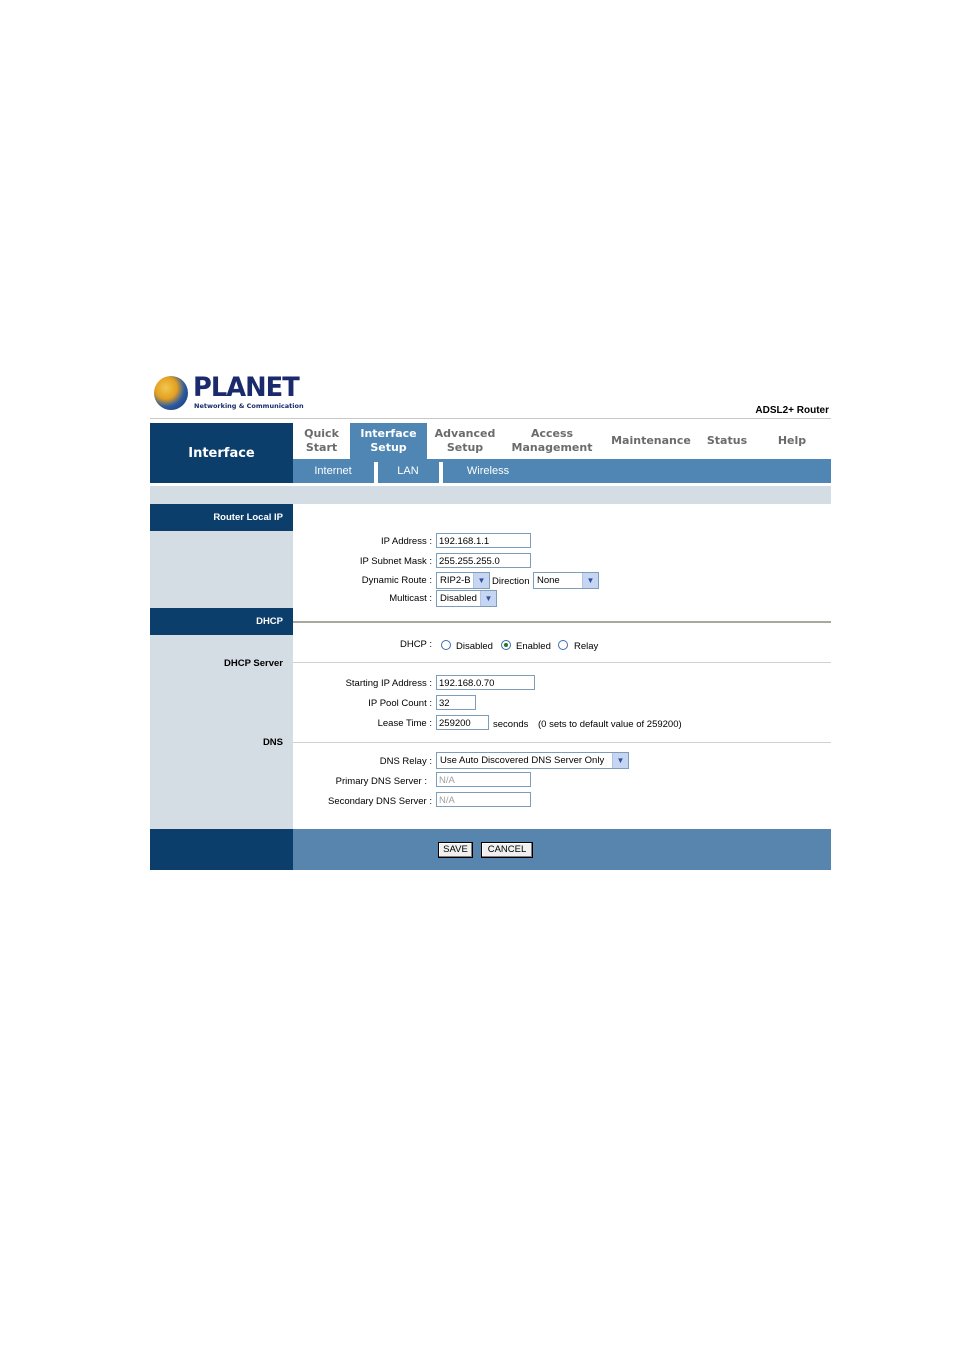  What do you see at coordinates (566, 580) in the screenshot?
I see `direction-select: None ▼` at bounding box center [566, 580].